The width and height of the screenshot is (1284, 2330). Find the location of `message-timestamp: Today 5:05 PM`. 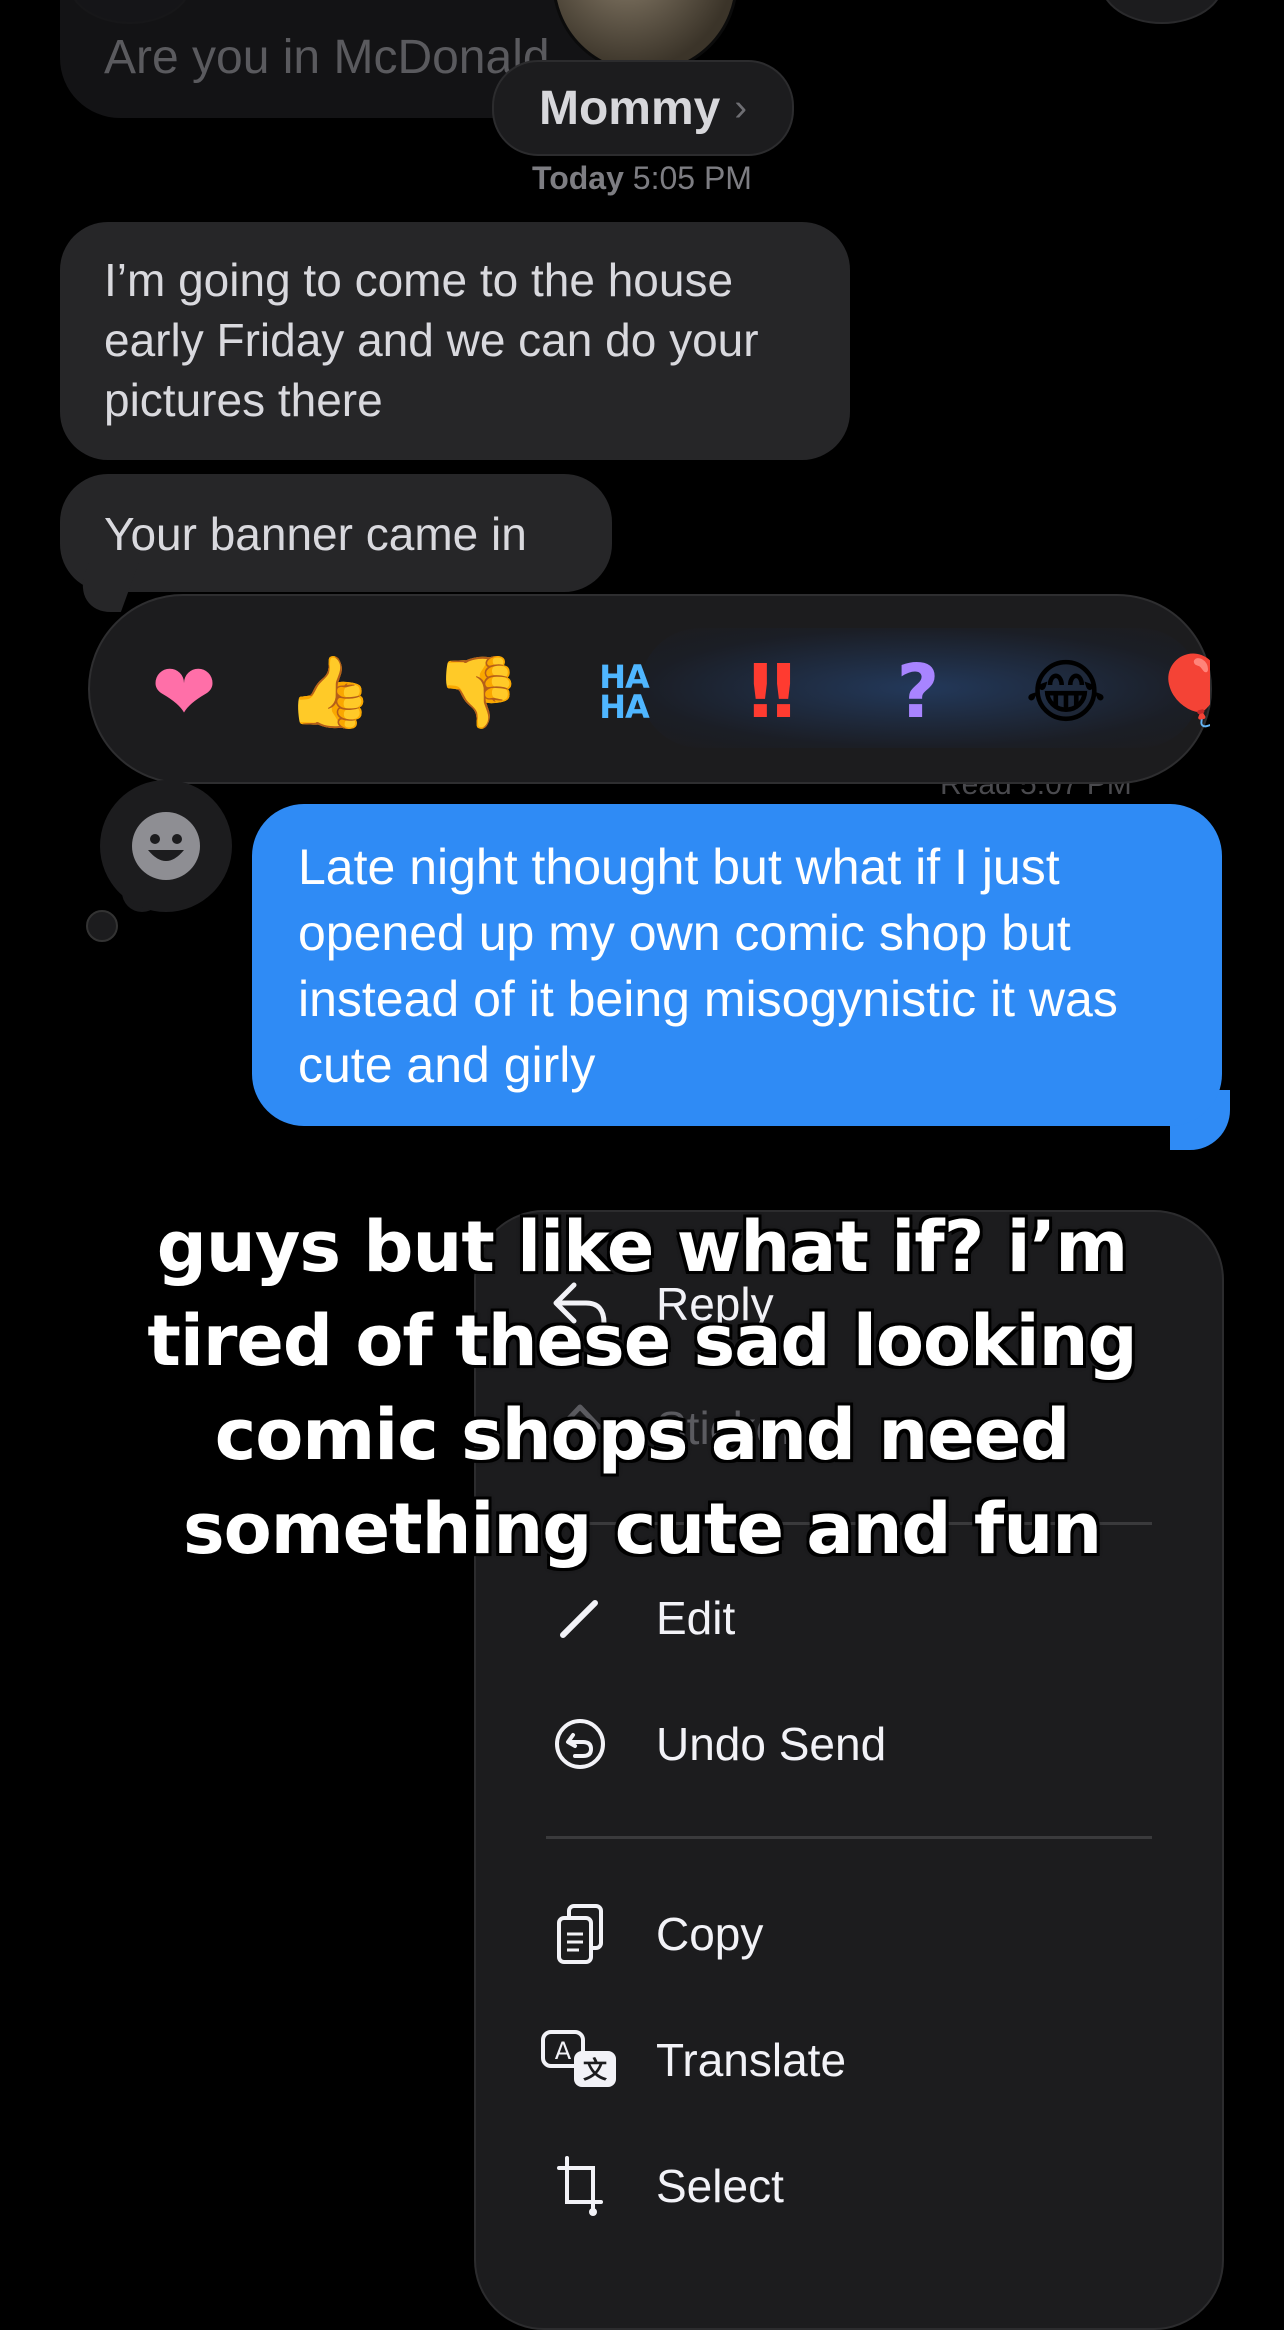

message-timestamp: Today 5:05 PM is located at coordinates (642, 178).